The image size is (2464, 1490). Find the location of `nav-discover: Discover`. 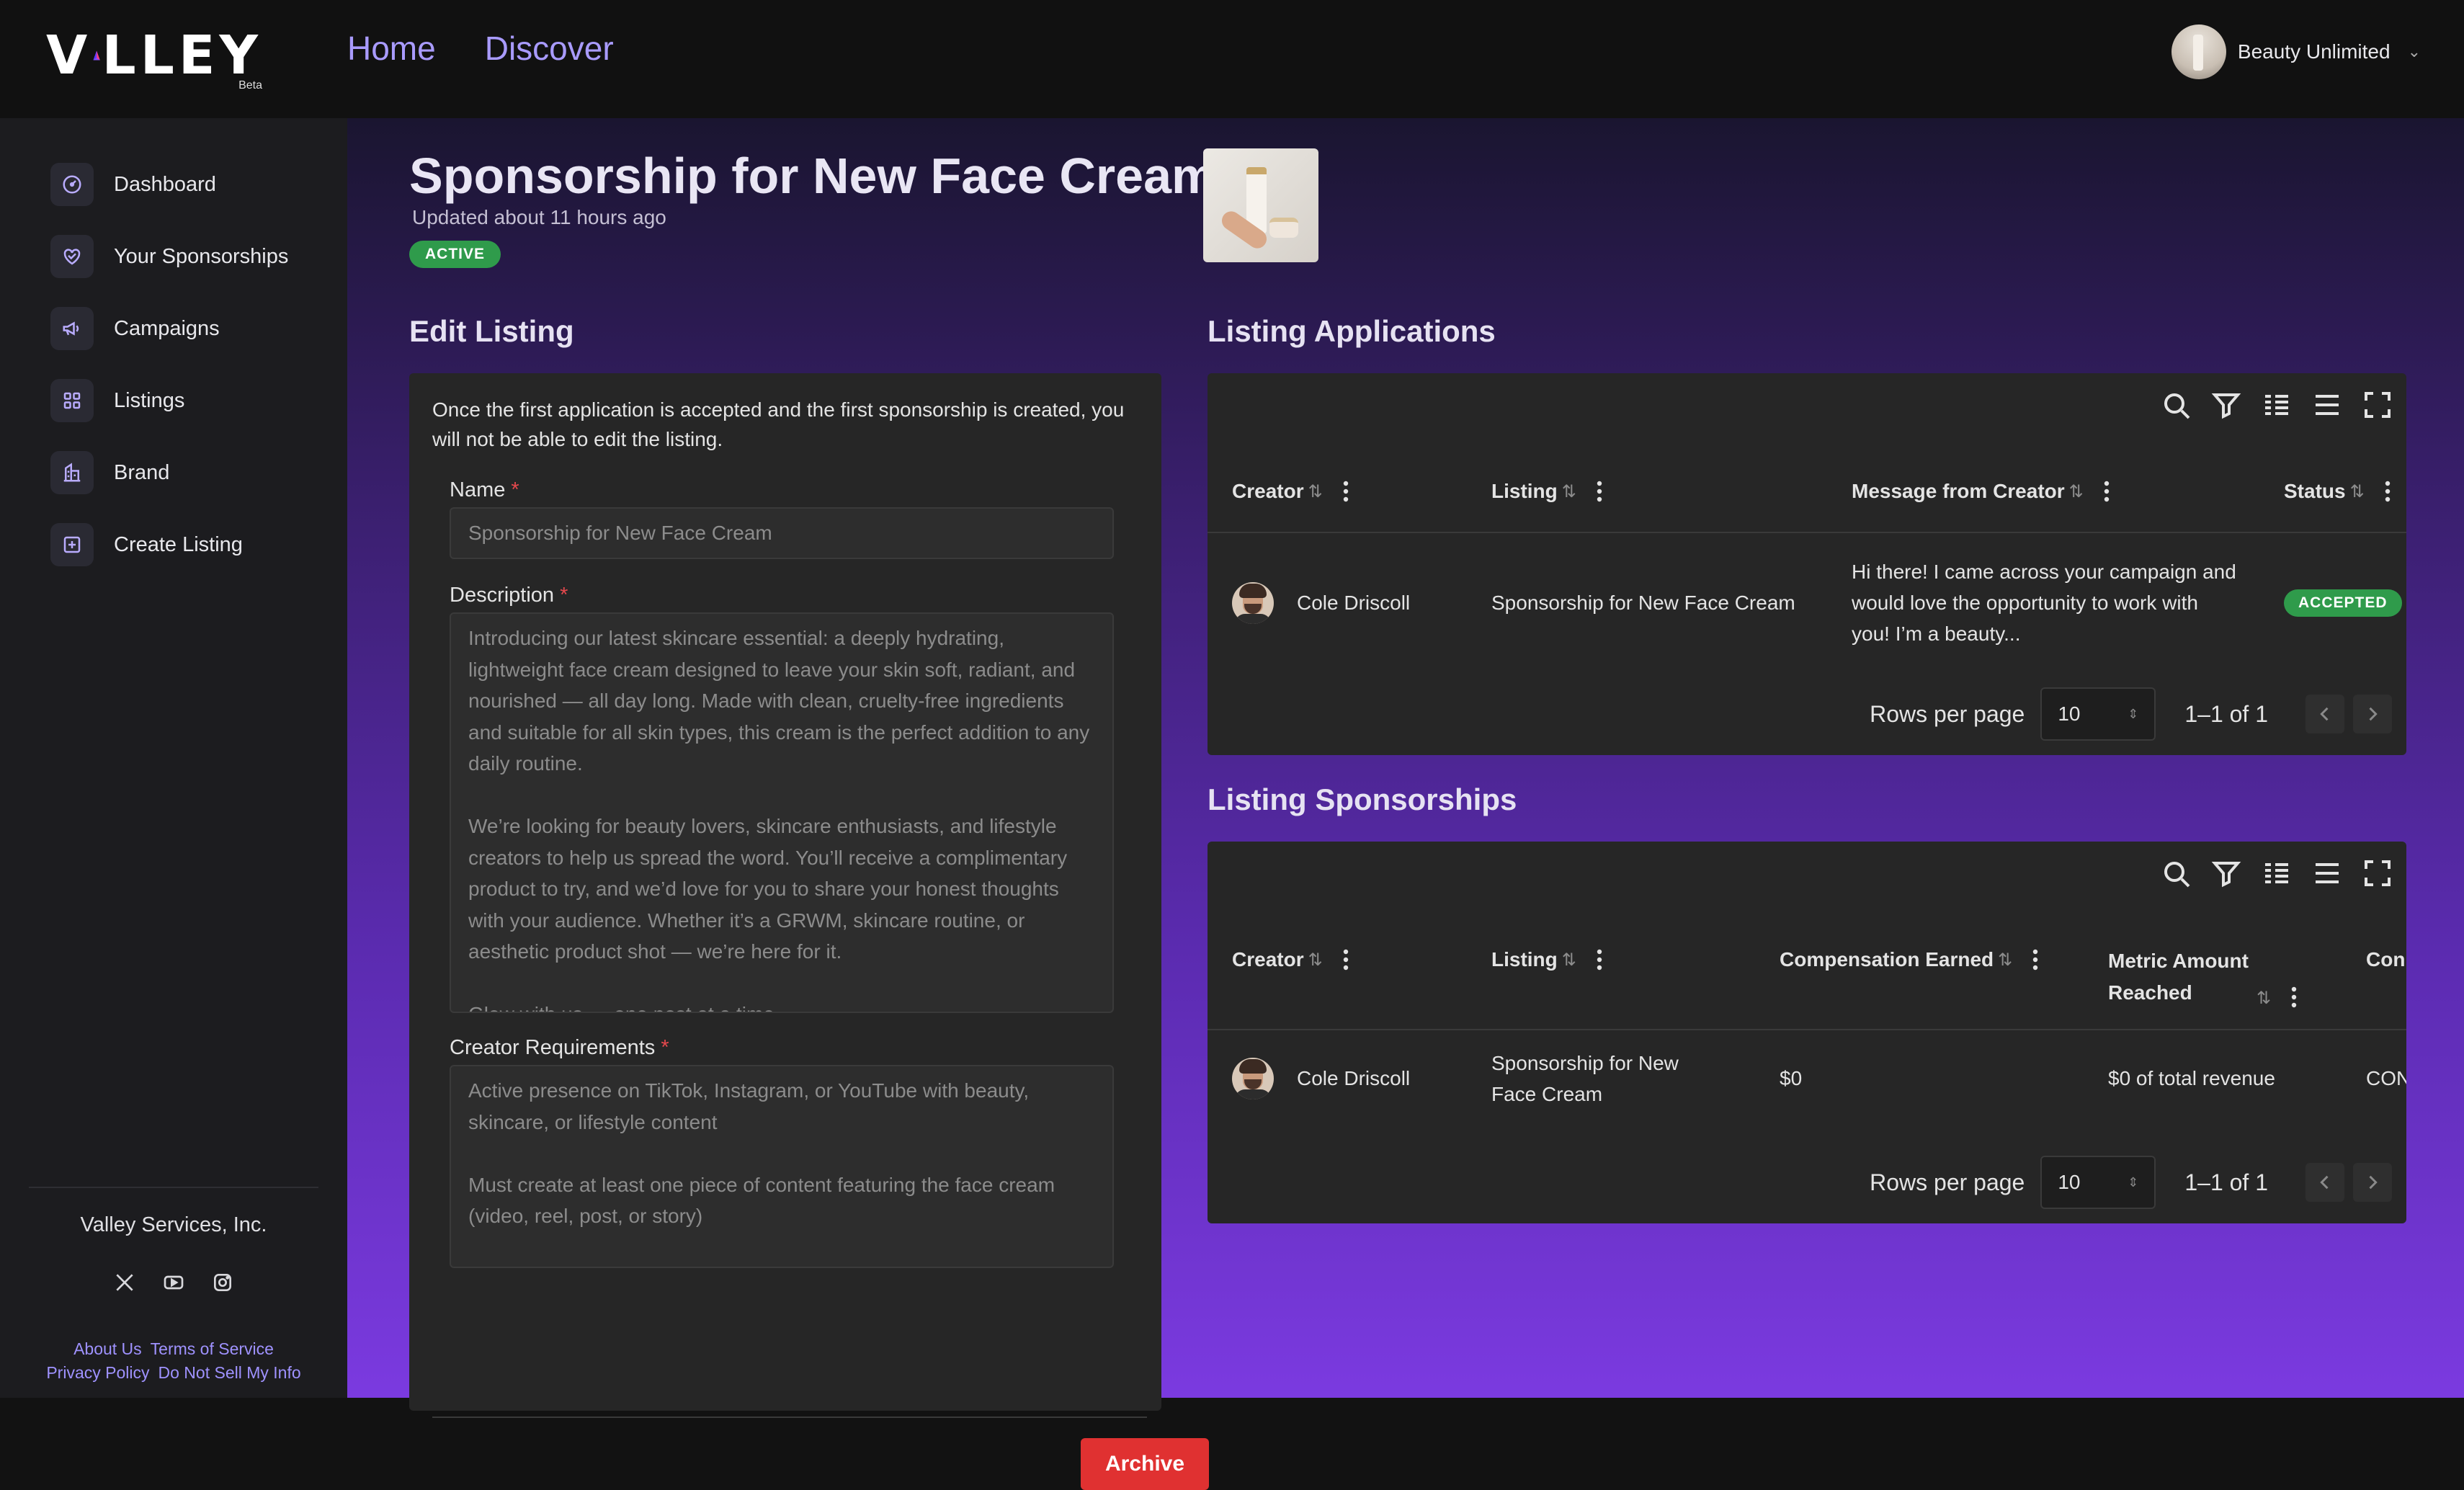

nav-discover: Discover is located at coordinates (549, 48).